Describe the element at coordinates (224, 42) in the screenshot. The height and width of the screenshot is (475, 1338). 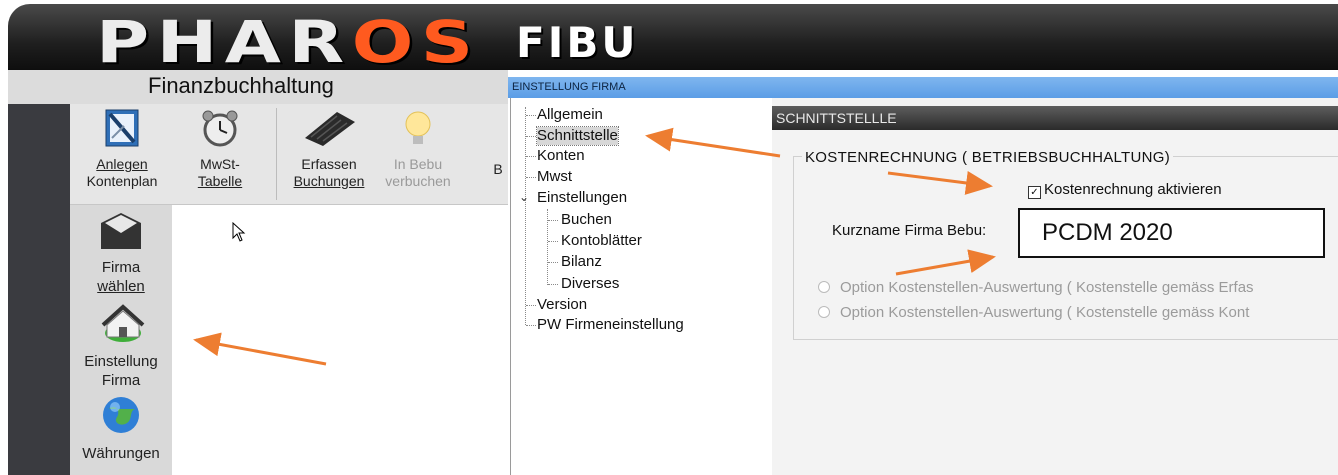
I see `logo-text-main: PHAR` at that location.